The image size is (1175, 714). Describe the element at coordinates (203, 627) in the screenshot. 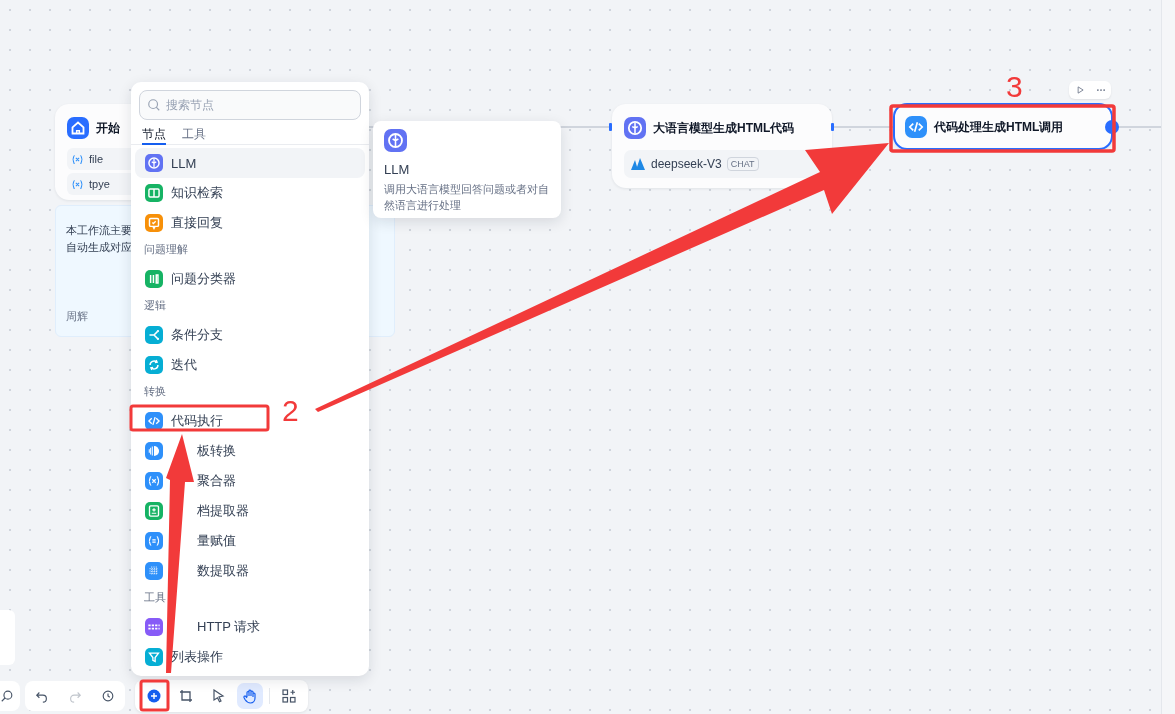

I see `menu-item: HTTP 请求` at that location.